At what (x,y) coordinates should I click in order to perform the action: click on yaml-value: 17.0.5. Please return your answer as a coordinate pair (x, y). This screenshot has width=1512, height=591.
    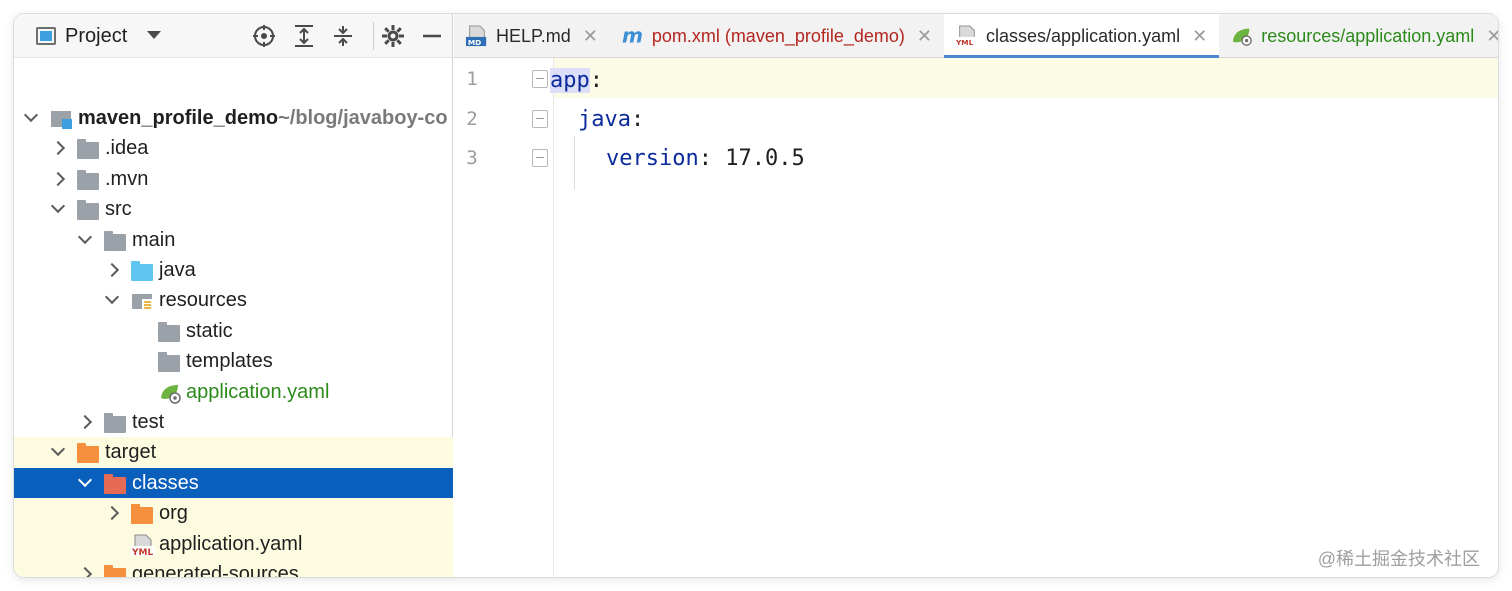
    Looking at the image, I should click on (758, 158).